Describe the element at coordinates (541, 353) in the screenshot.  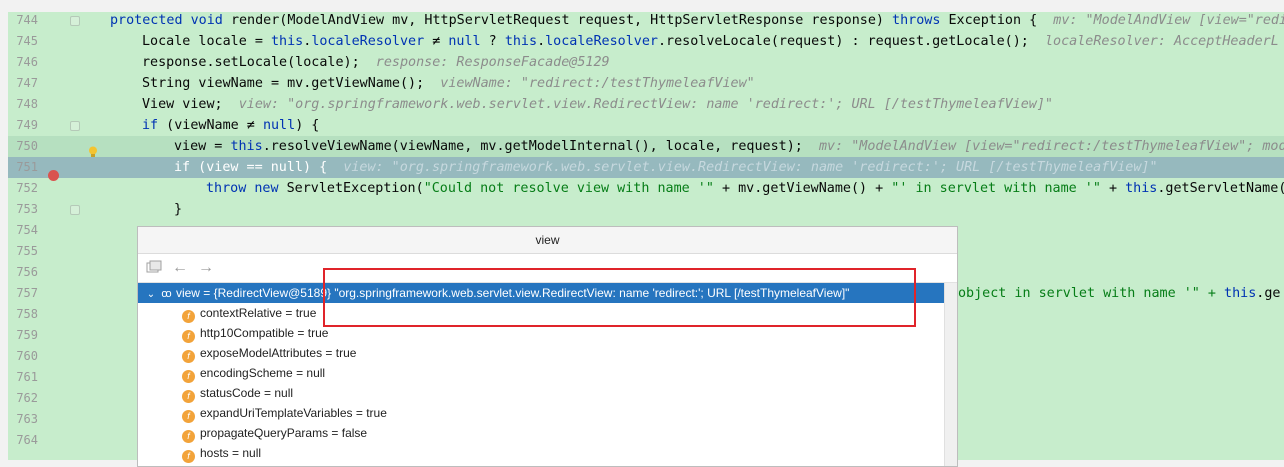
I see `tree-field-row: f exposeModelAttributes = true` at that location.